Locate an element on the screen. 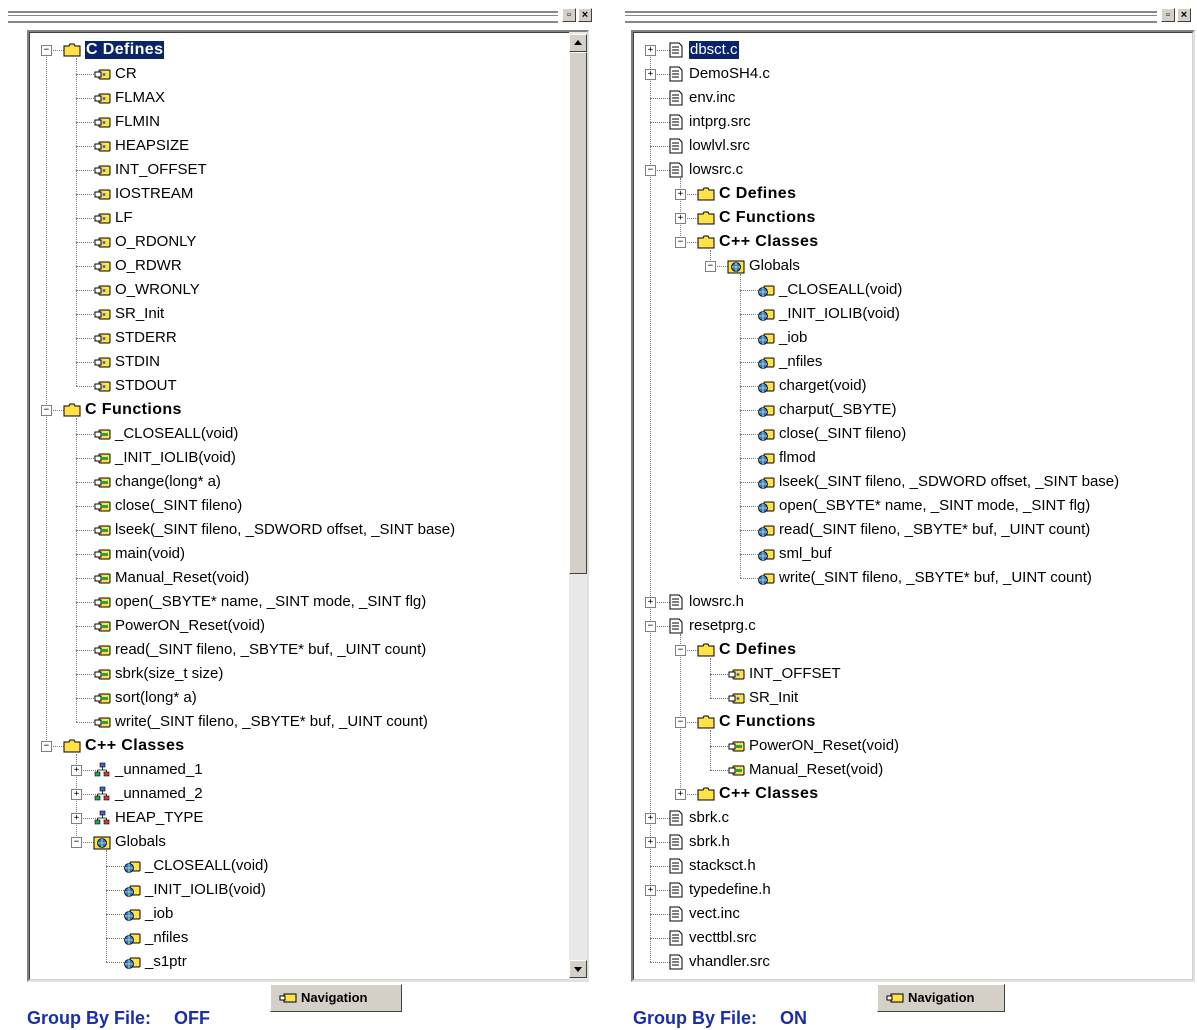 The image size is (1197, 1030). tree-item-flmod: flmod is located at coordinates (903, 458).